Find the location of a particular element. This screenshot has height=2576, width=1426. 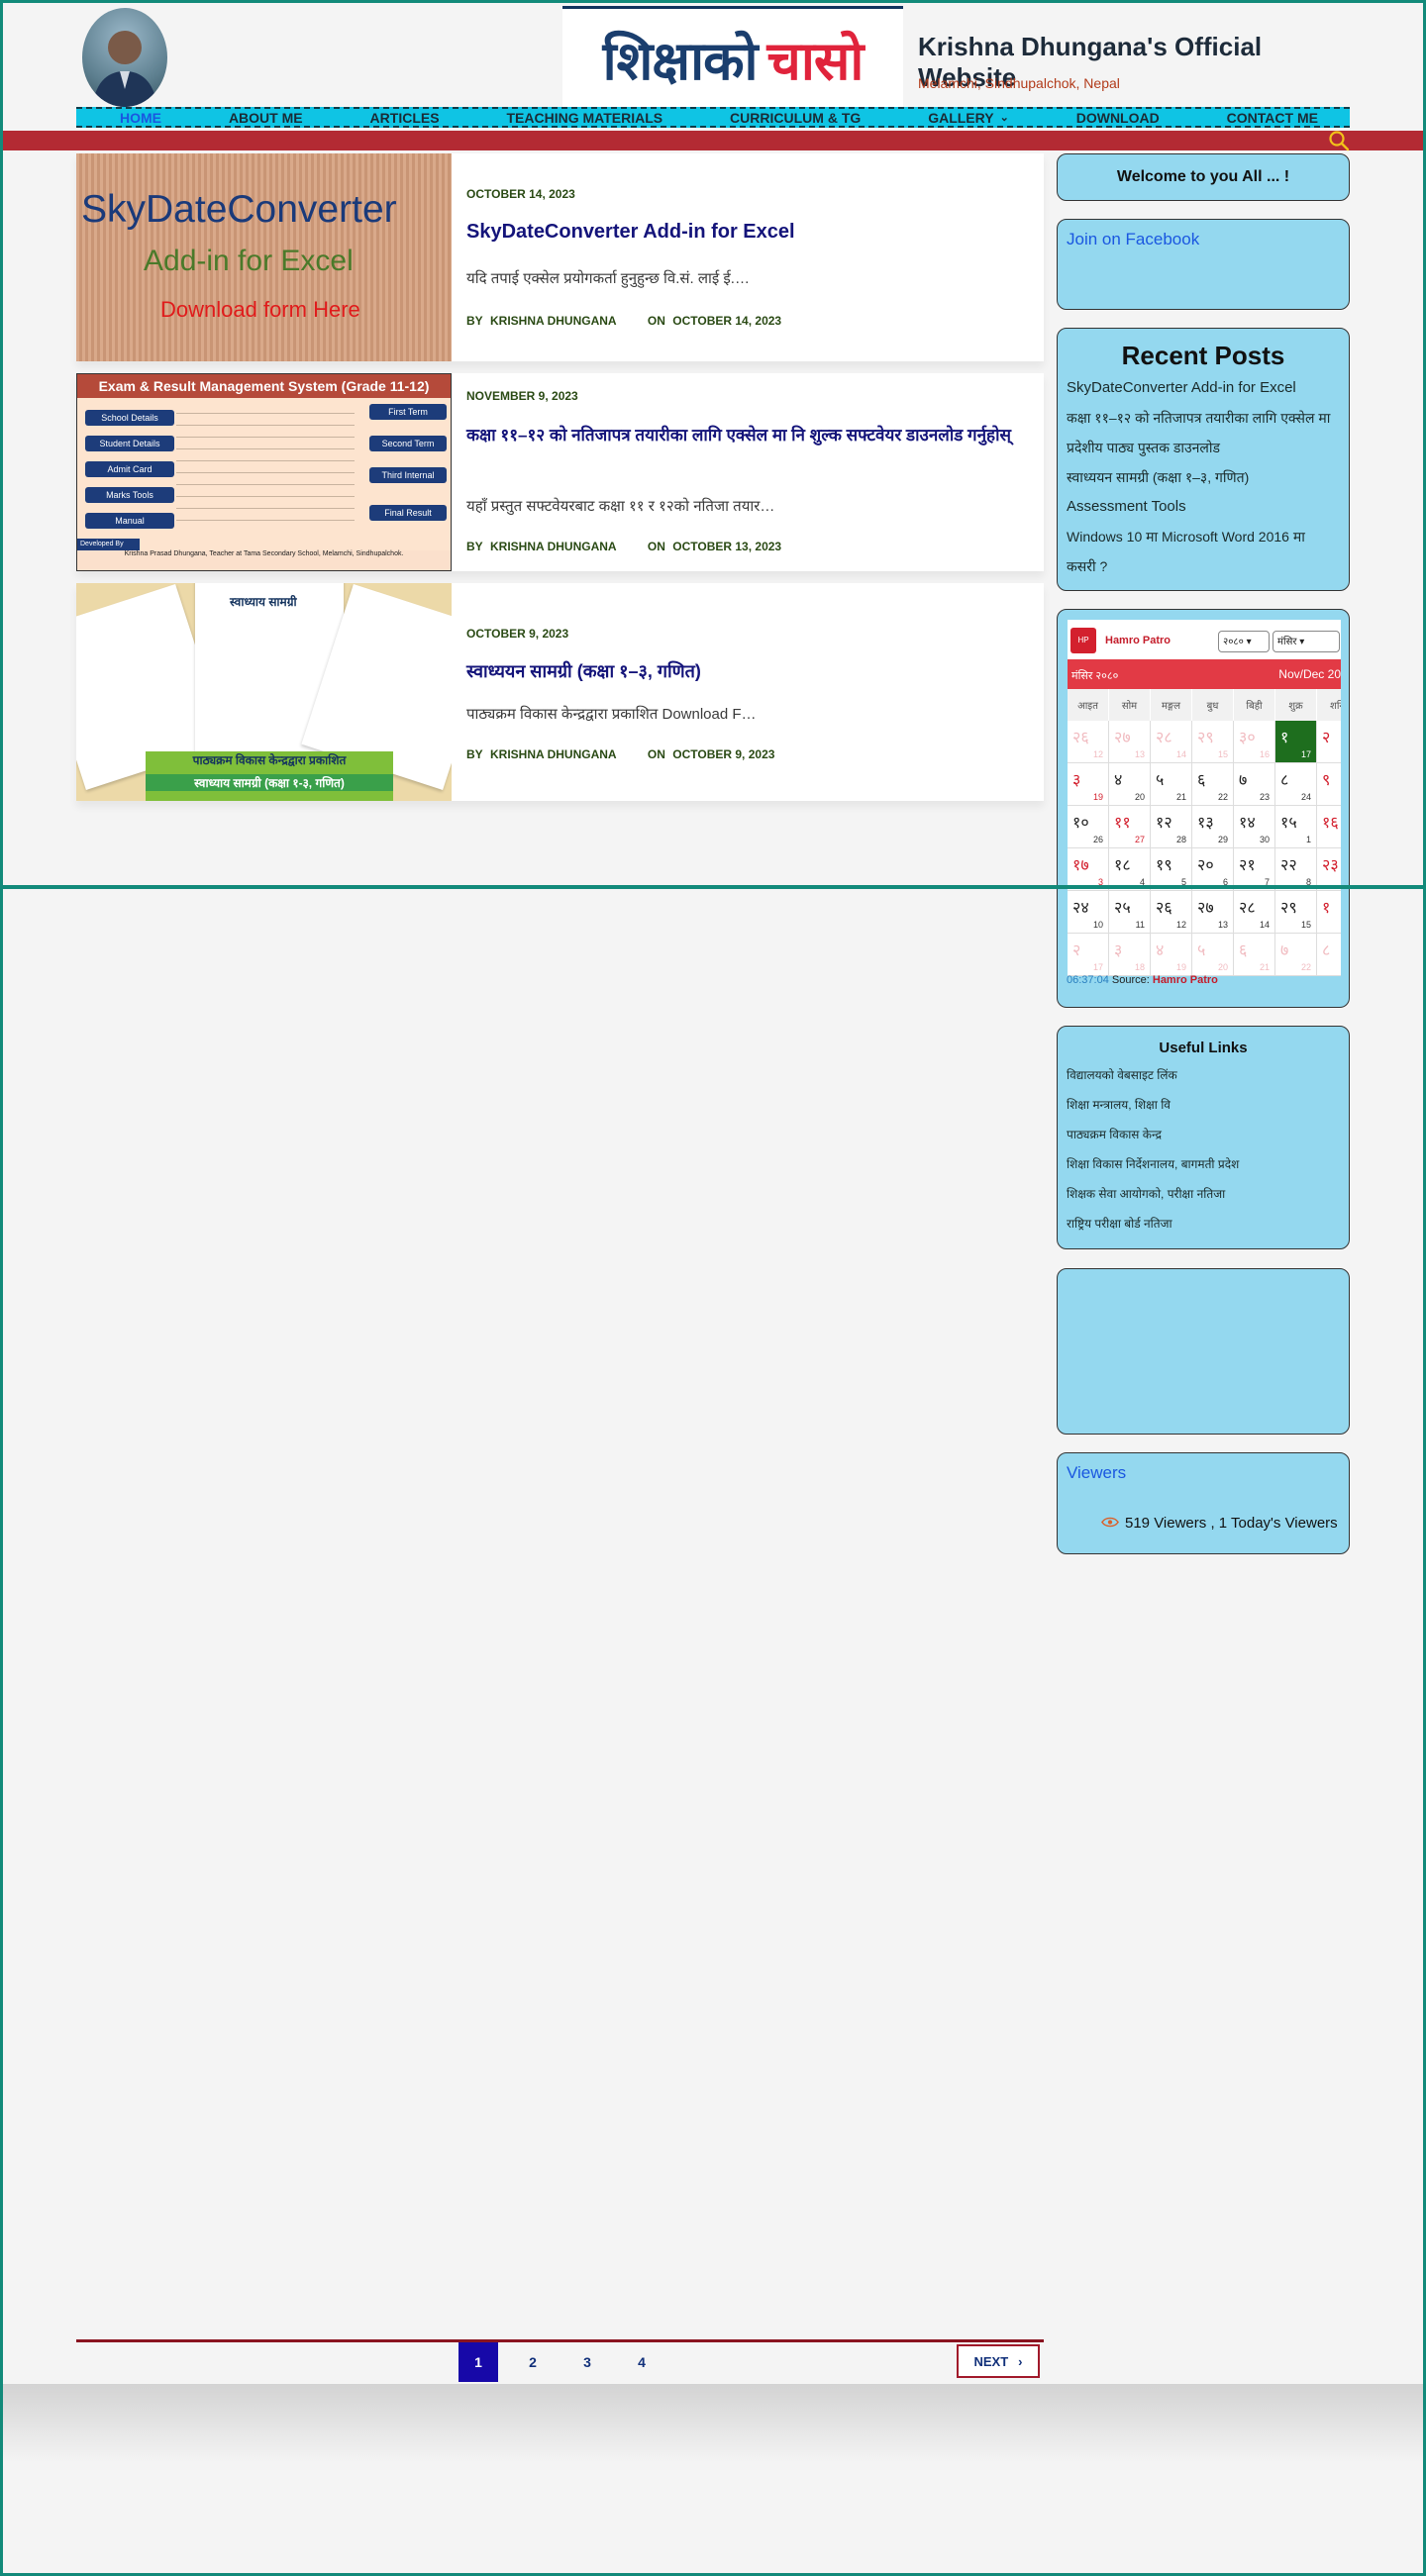

thumb-button: Second Term is located at coordinates (408, 444).